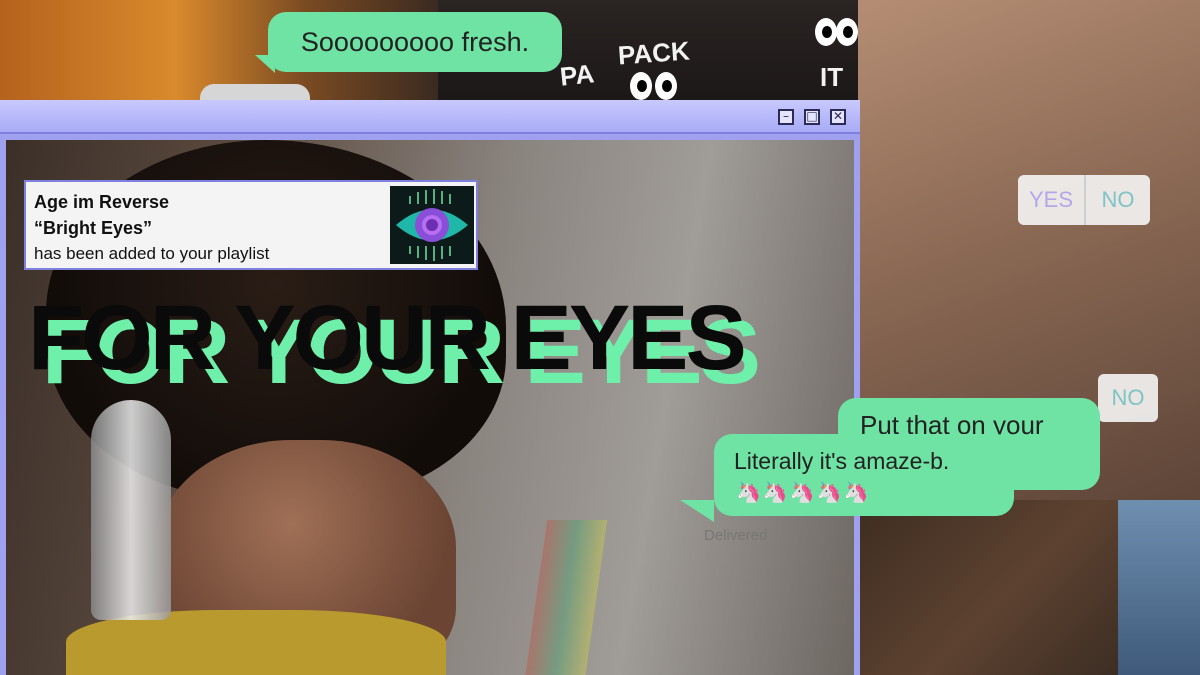 The image size is (1200, 675). What do you see at coordinates (1051, 200) in the screenshot?
I see `yes-button: YES` at bounding box center [1051, 200].